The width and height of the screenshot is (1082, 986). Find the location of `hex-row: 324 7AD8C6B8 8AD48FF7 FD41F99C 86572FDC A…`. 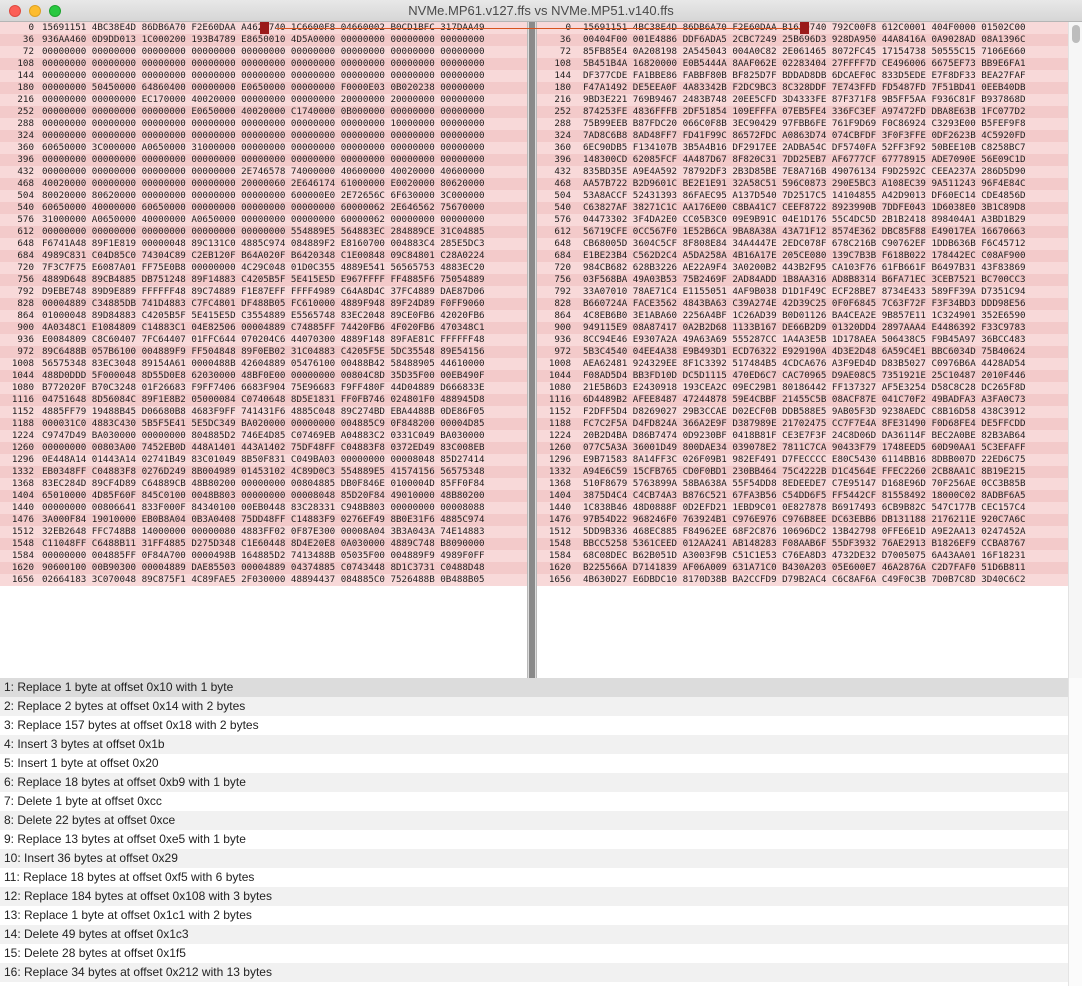

hex-row: 324 7AD8C6B8 8AD48FF7 FD41F99C 86572FDC A… is located at coordinates (802, 136).